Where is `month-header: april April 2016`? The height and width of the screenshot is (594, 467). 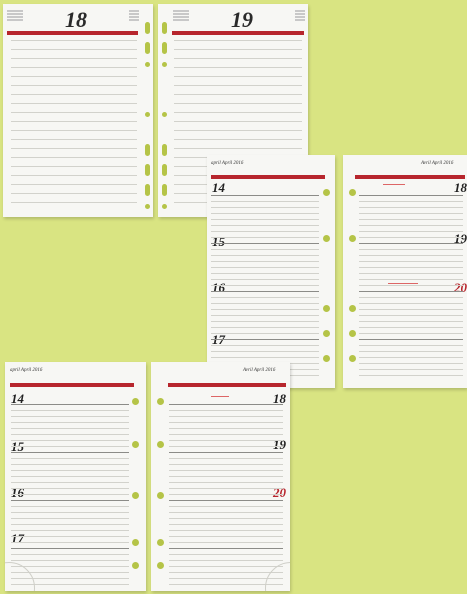 month-header: april April 2016 is located at coordinates (227, 163).